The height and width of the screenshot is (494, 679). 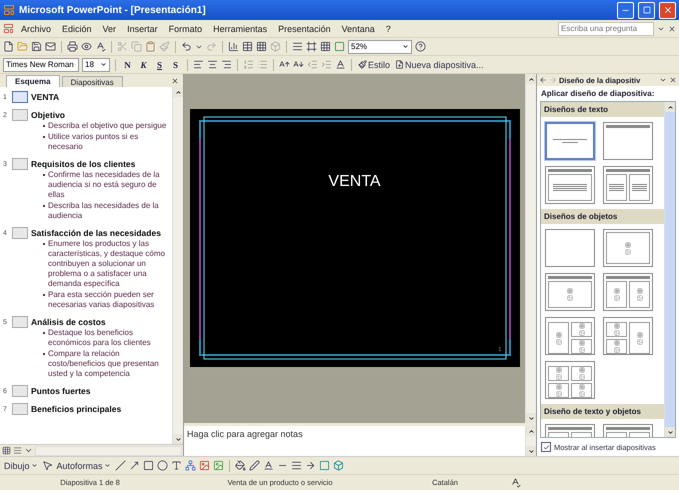 I want to click on arrow-style-icon, so click(x=310, y=465).